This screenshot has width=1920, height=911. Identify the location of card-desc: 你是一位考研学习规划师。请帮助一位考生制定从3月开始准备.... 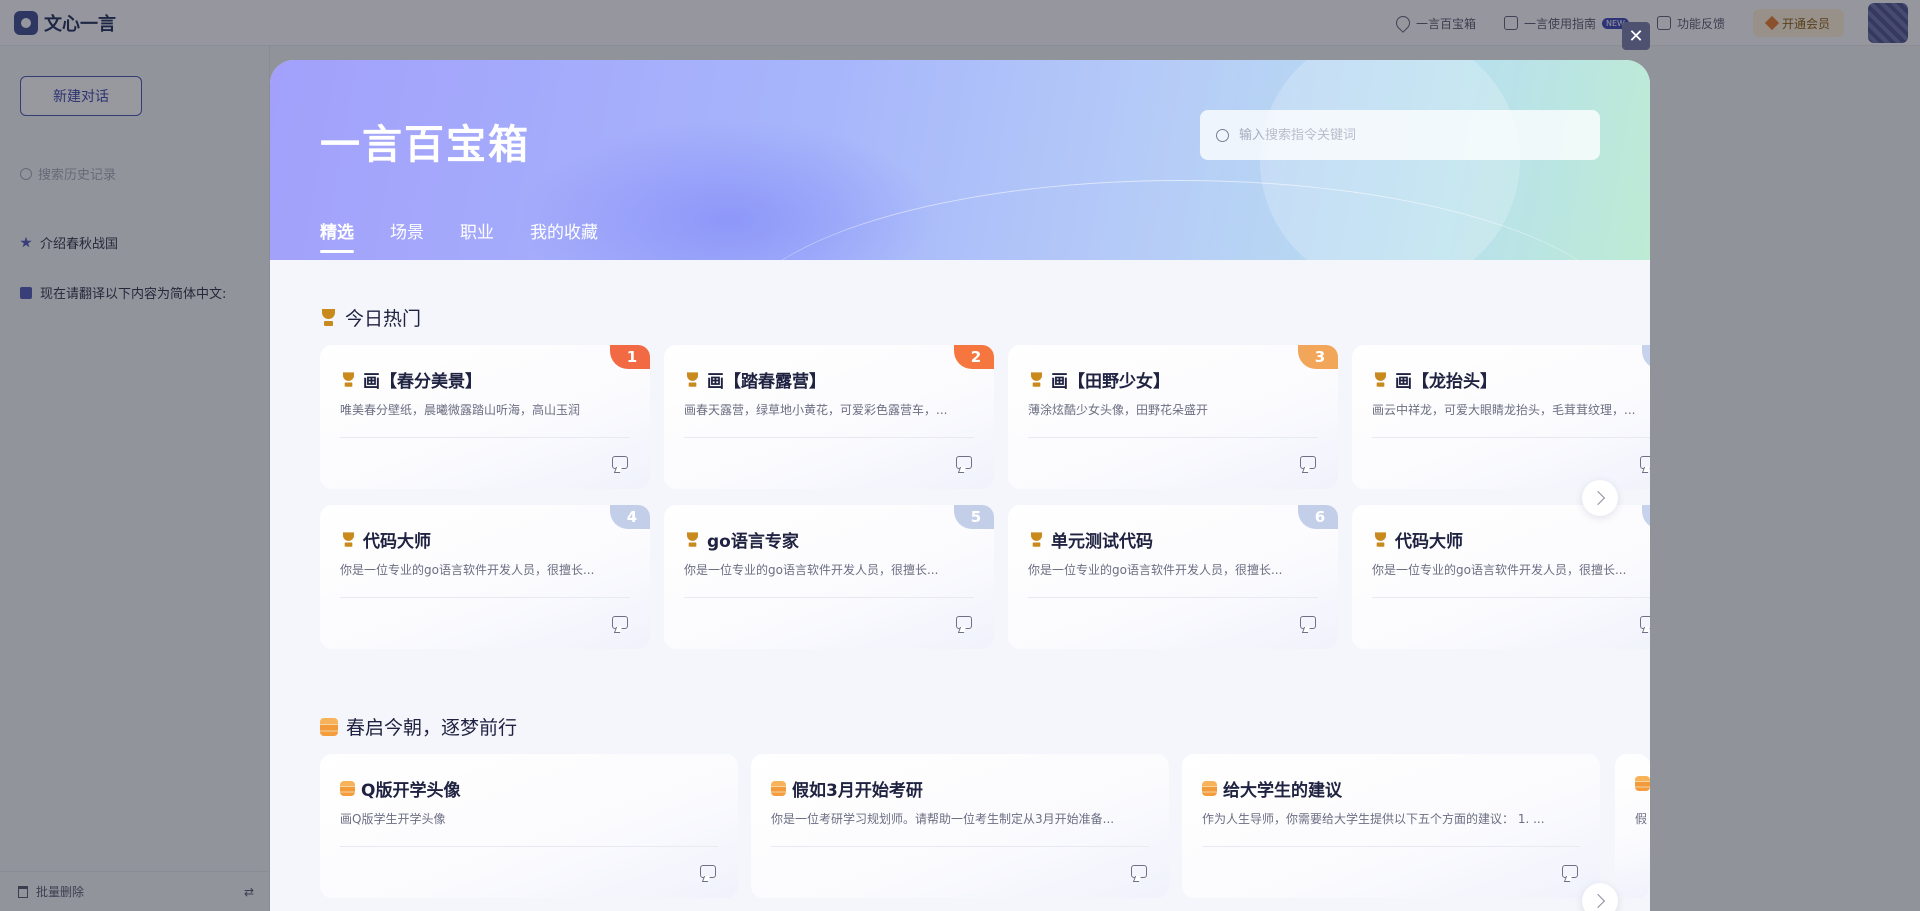
(943, 819).